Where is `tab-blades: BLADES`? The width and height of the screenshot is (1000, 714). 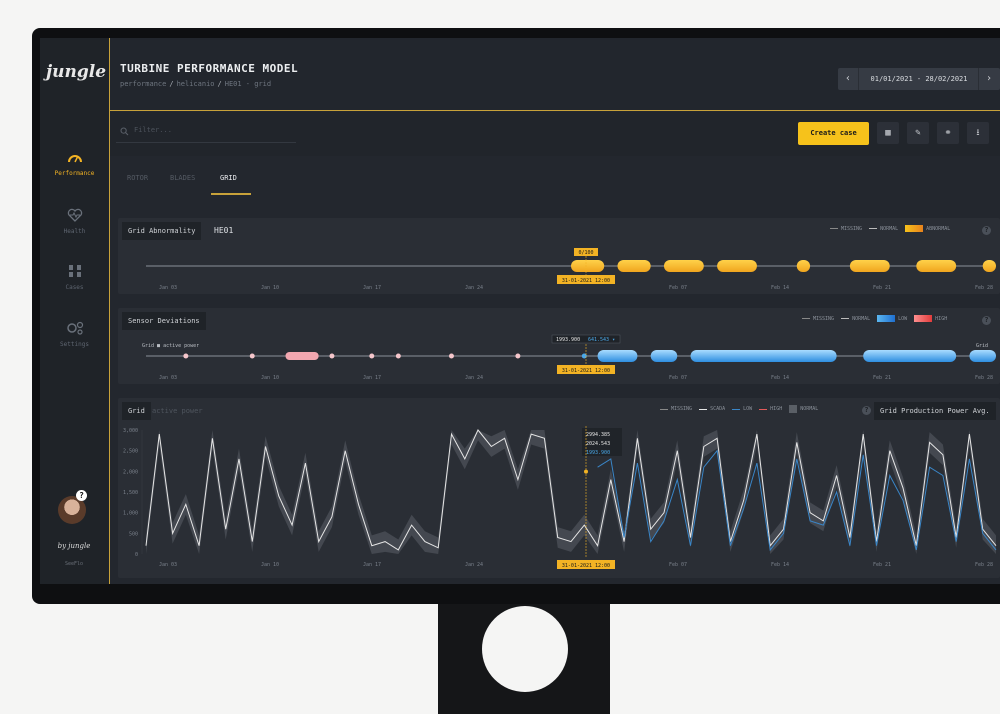 tab-blades: BLADES is located at coordinates (182, 178).